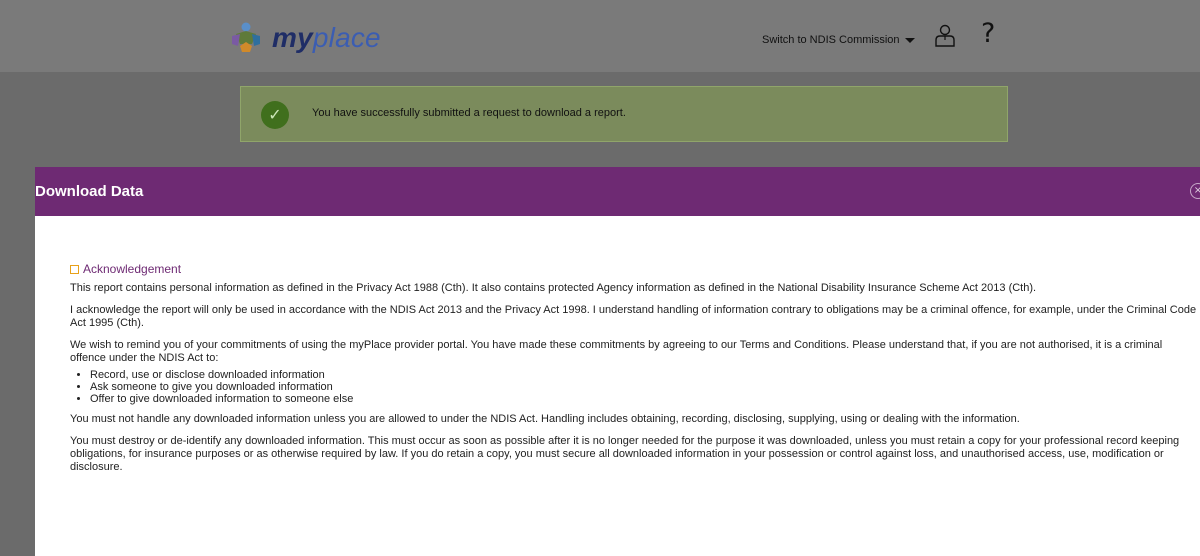 This screenshot has width=1200, height=556. I want to click on switch-link-label: Switch to NDIS Commission, so click(831, 40).